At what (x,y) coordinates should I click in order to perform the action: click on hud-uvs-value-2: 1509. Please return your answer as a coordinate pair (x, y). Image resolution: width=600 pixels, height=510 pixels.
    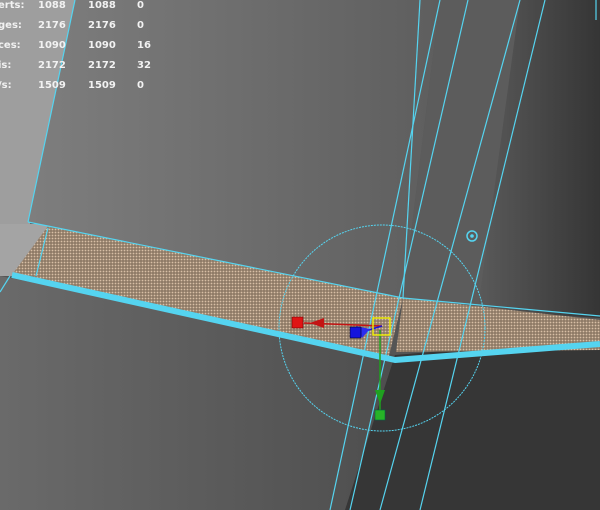
    Looking at the image, I should click on (102, 85).